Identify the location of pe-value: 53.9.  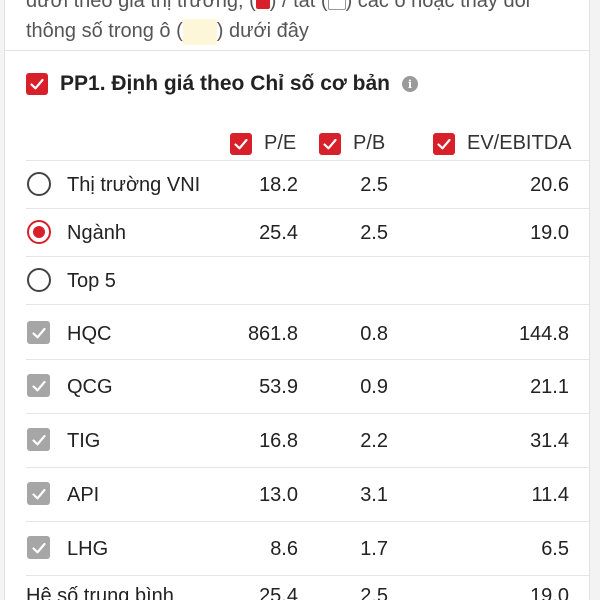
(278, 387).